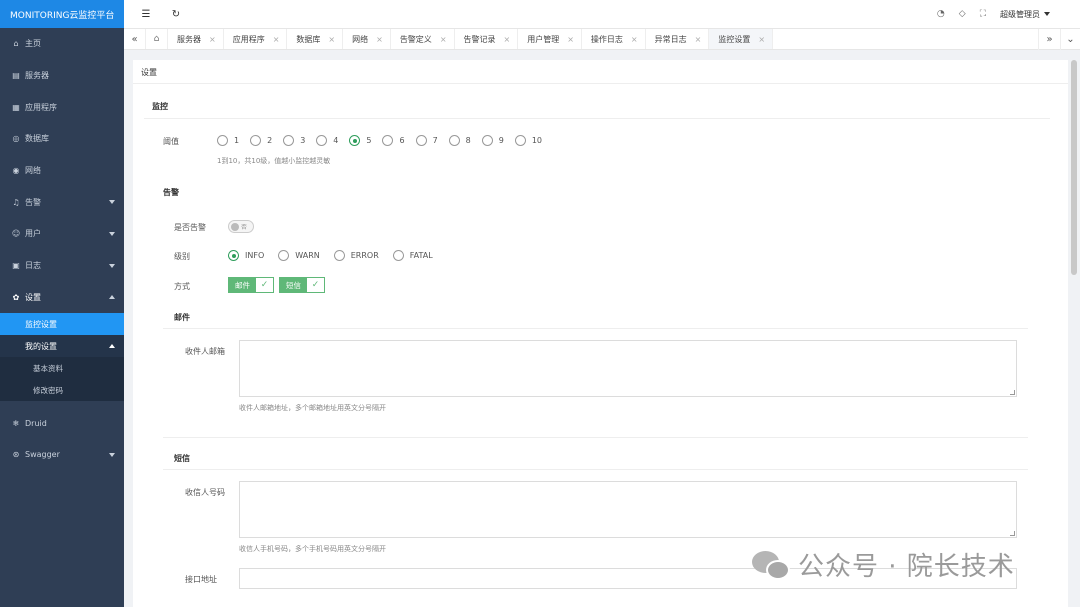 Image resolution: width=1080 pixels, height=607 pixels. I want to click on tab-alarm-record: 告警记录 ×, so click(487, 39).